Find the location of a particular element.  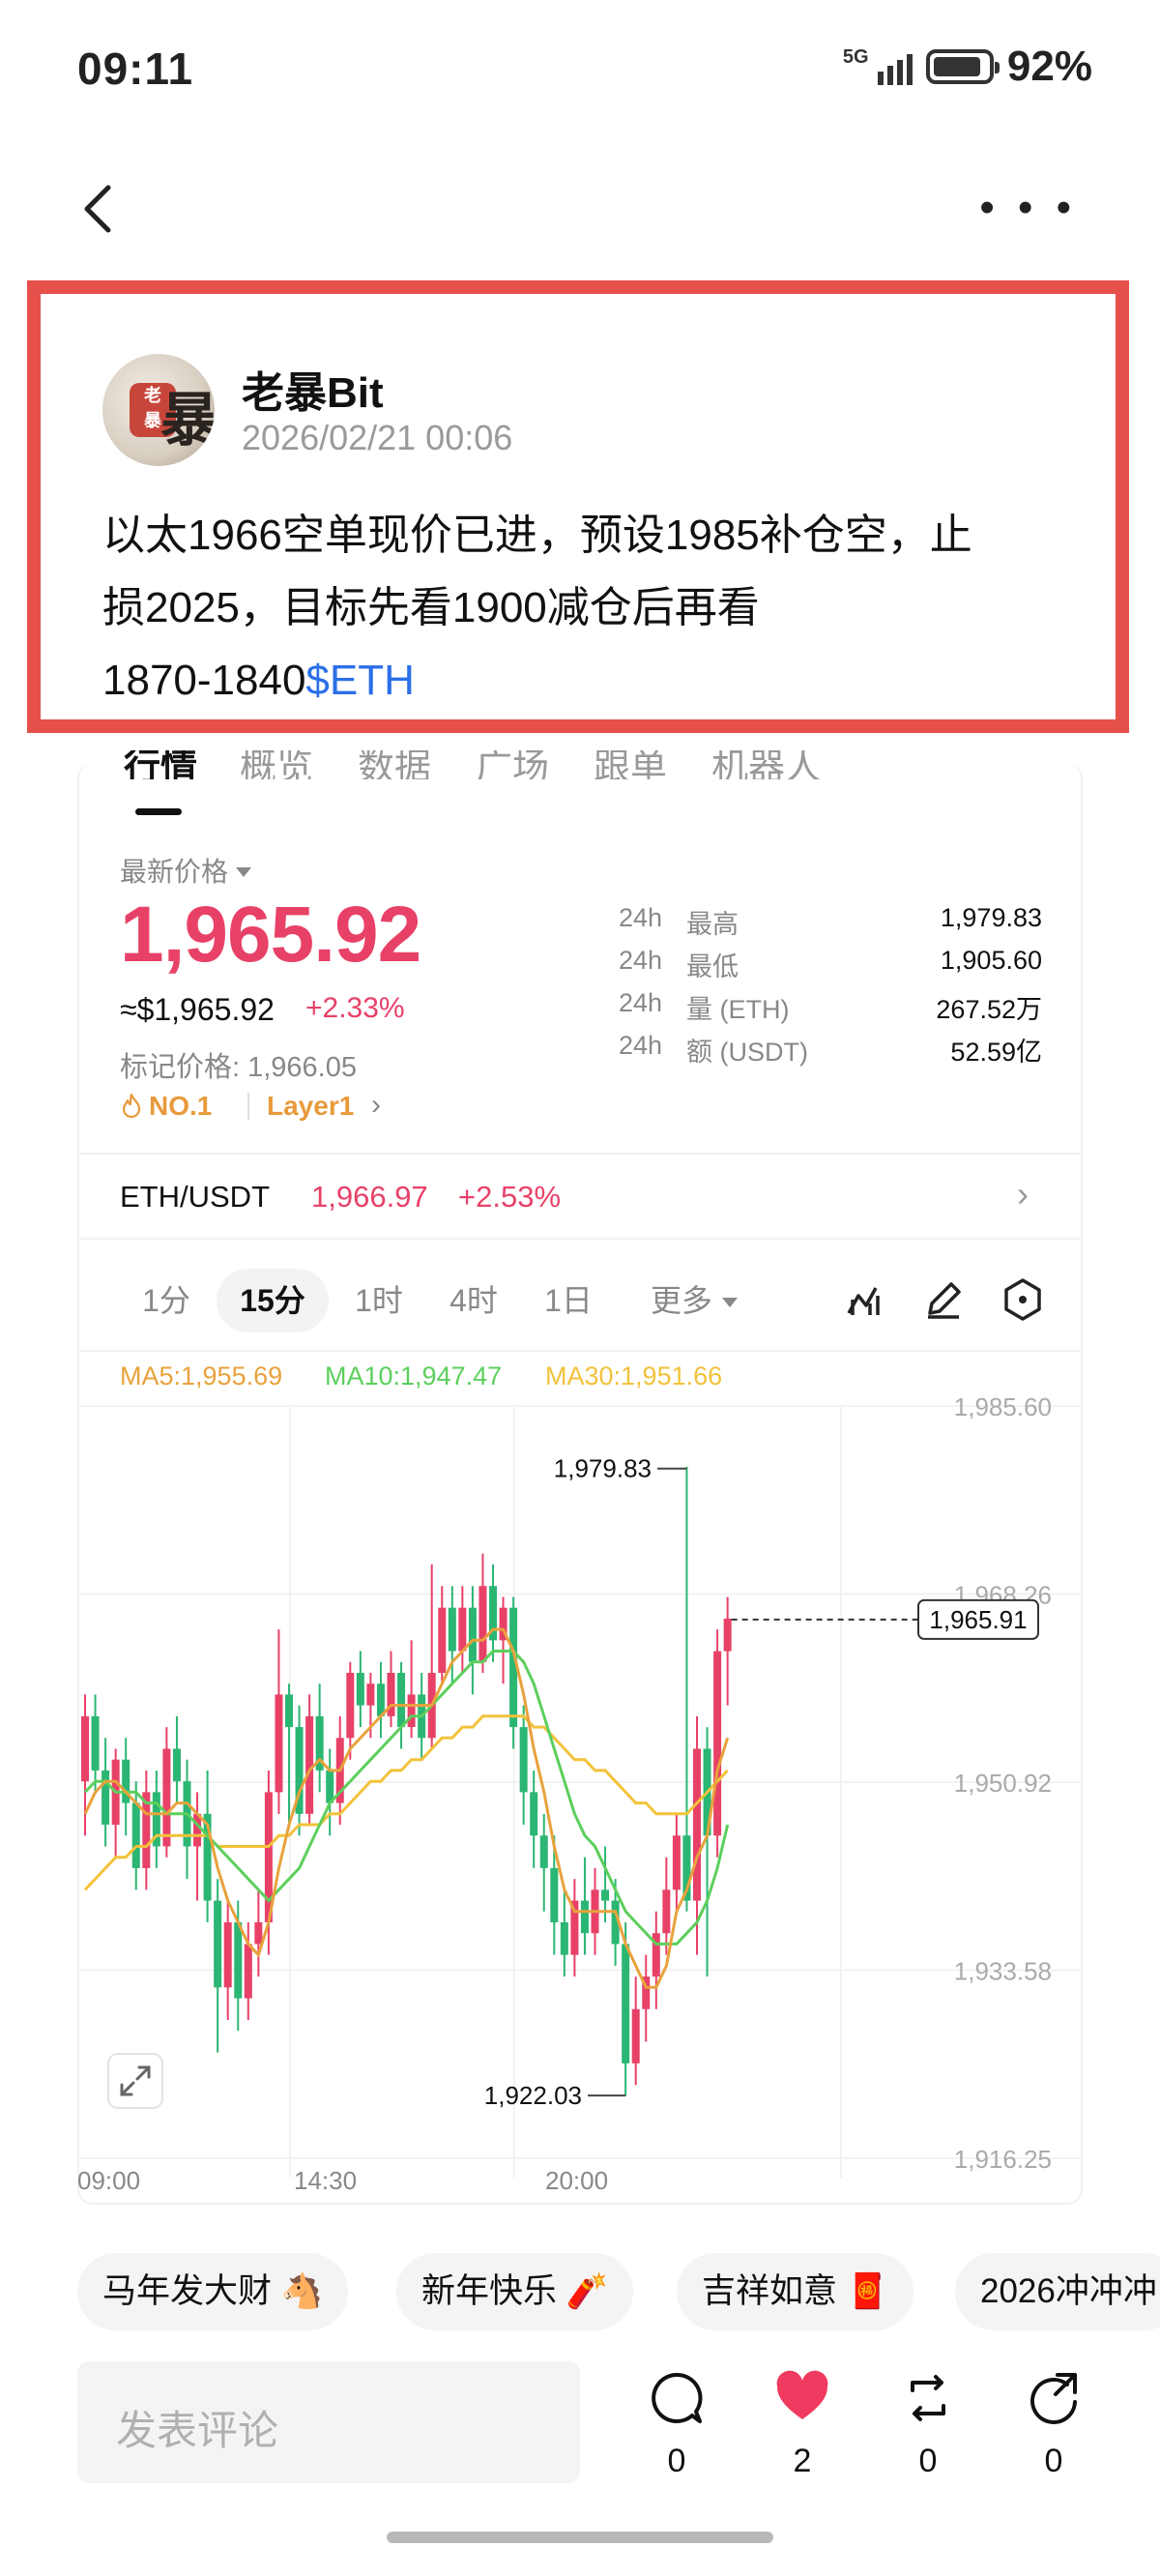

fullscreen-button is located at coordinates (135, 2081).